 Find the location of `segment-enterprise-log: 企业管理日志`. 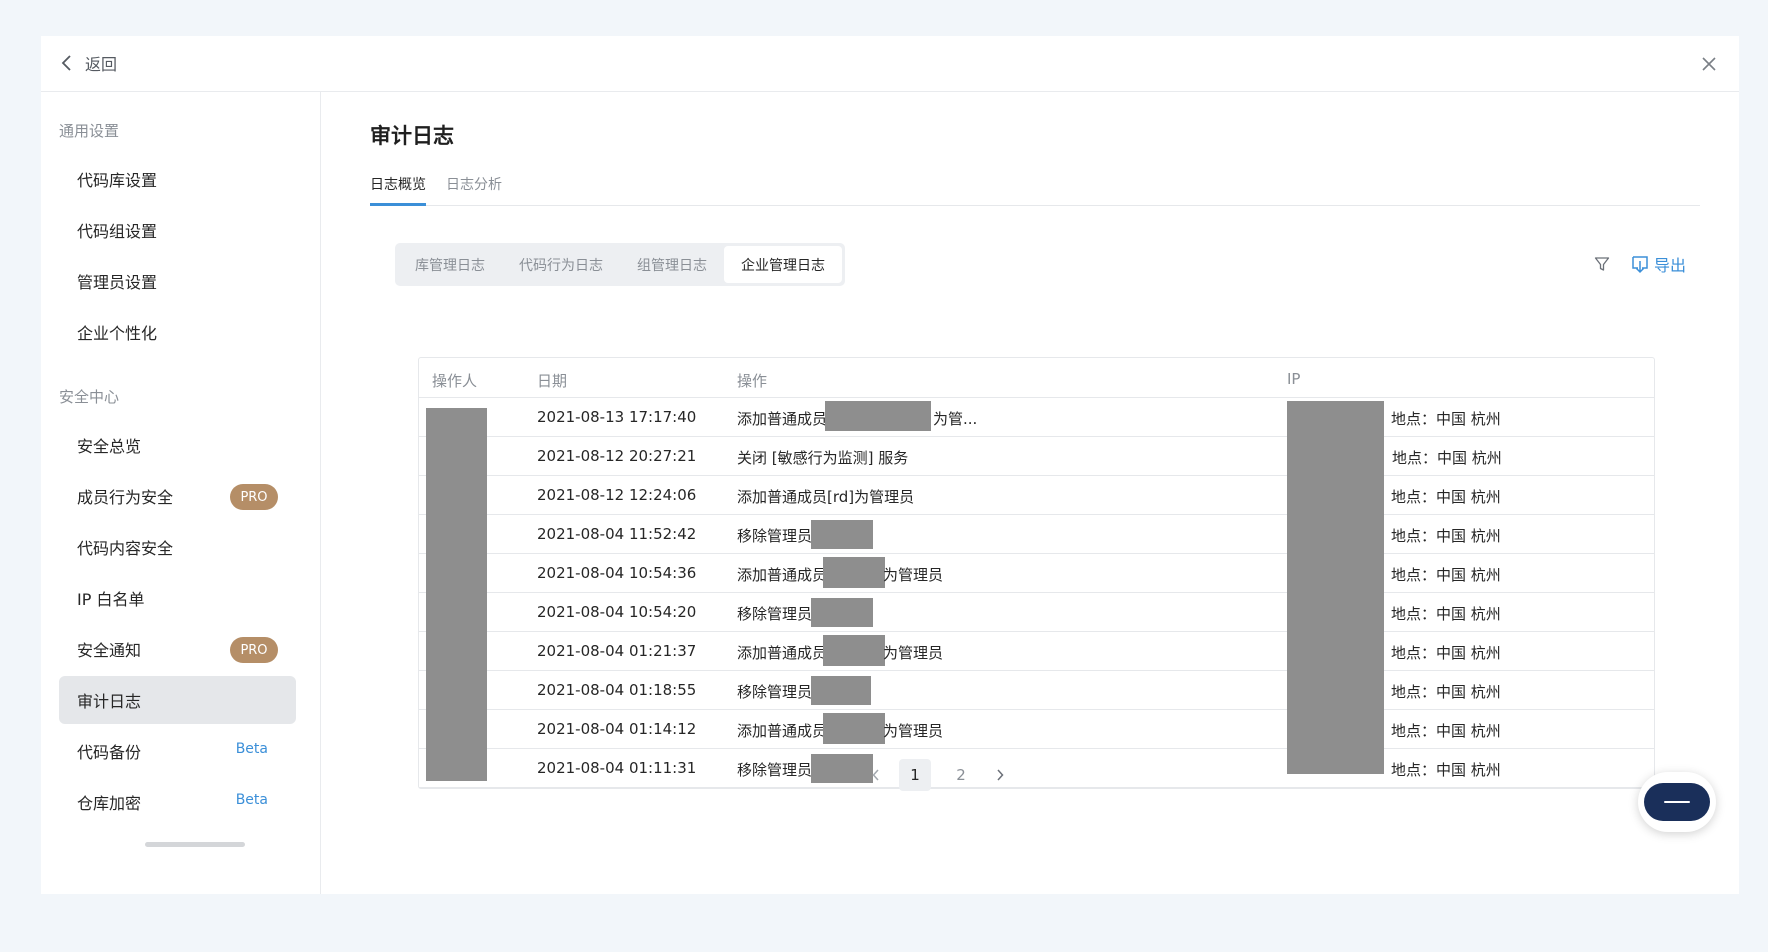

segment-enterprise-log: 企业管理日志 is located at coordinates (783, 264).